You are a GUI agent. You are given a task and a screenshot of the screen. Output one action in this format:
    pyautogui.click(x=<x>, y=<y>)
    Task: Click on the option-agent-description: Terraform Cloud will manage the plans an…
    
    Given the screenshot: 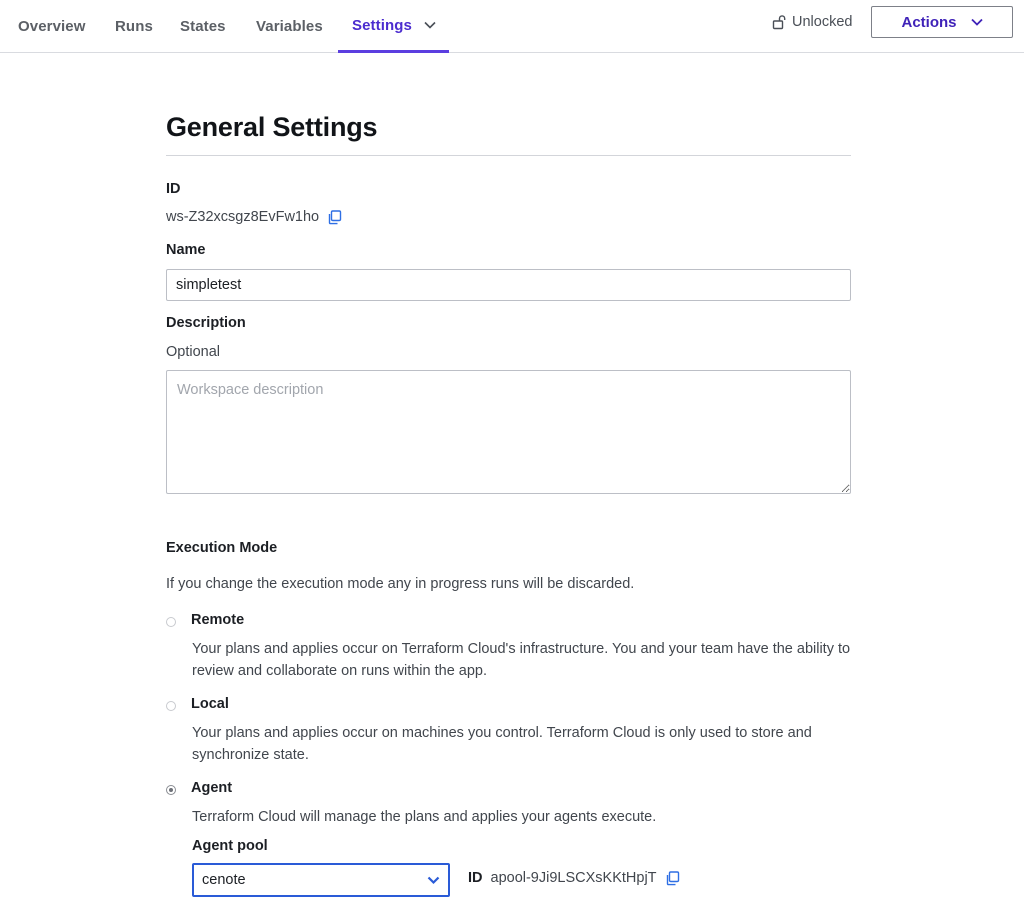 What is the action you would take?
    pyautogui.click(x=424, y=817)
    